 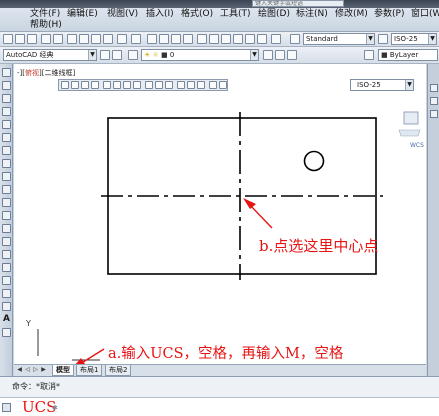 What do you see at coordinates (249, 203) in the screenshot?
I see `pointer-arrow-head` at bounding box center [249, 203].